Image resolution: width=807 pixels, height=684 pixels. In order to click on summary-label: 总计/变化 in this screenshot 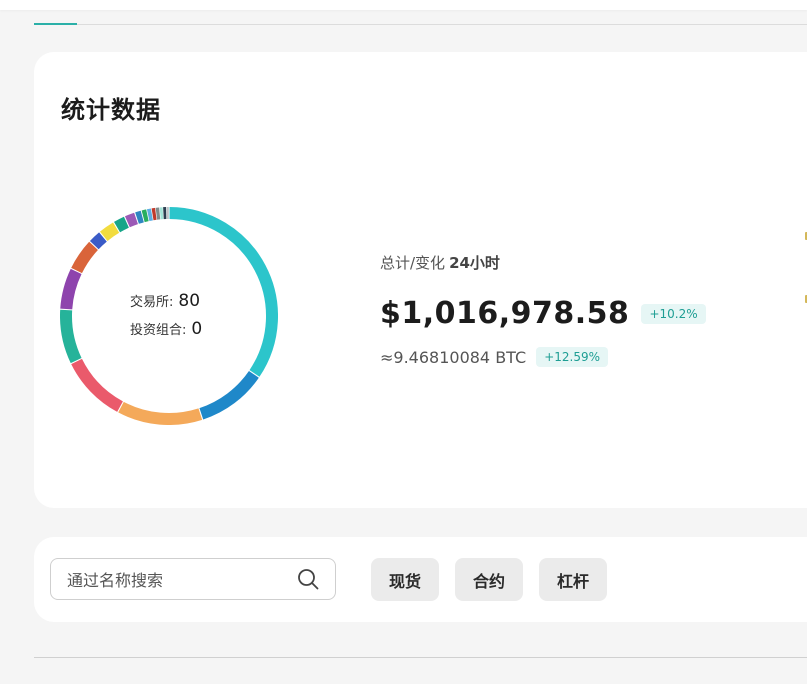, I will do `click(413, 263)`.